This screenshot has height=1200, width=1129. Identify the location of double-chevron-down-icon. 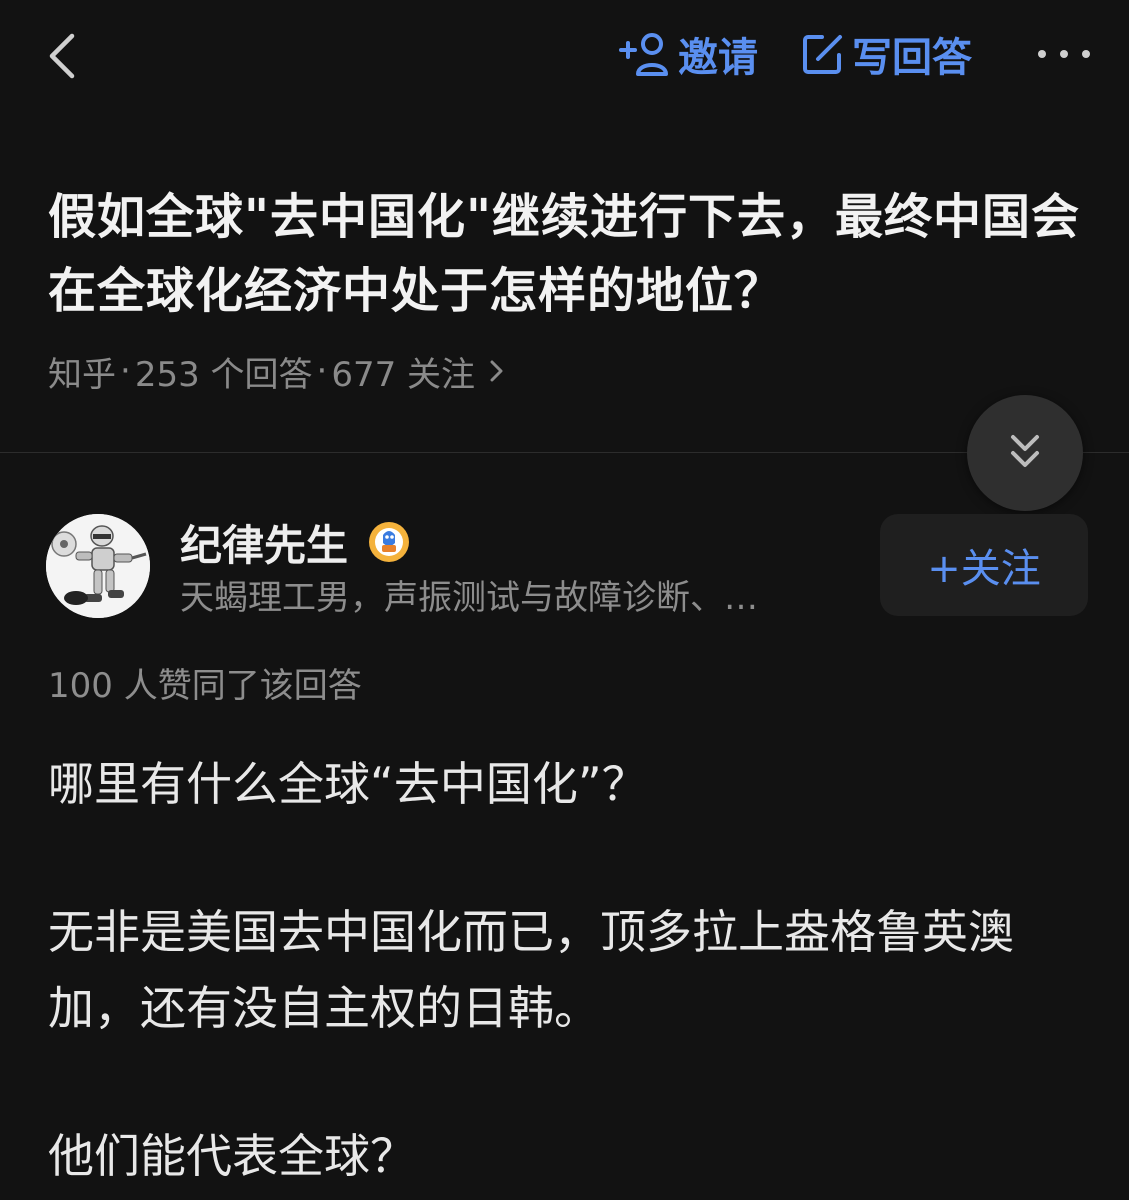
(1025, 451).